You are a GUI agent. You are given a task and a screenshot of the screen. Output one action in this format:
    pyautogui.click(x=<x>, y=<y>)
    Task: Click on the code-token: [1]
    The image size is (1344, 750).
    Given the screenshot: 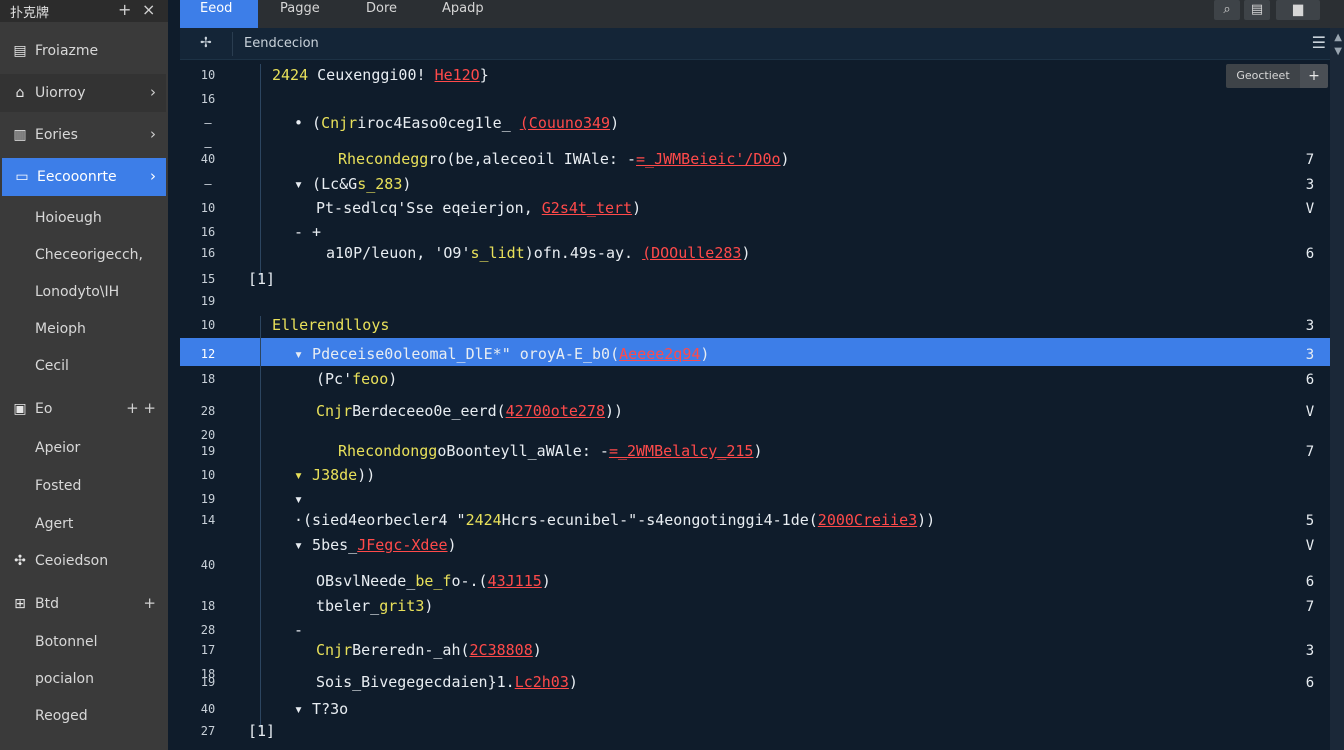 What is the action you would take?
    pyautogui.click(x=262, y=731)
    